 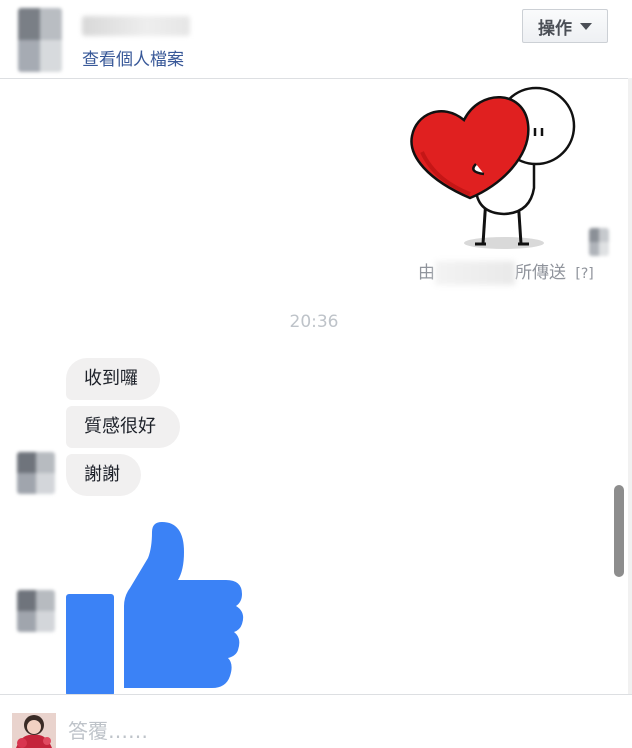 I want to click on message-timestamp: 20:36, so click(x=314, y=322).